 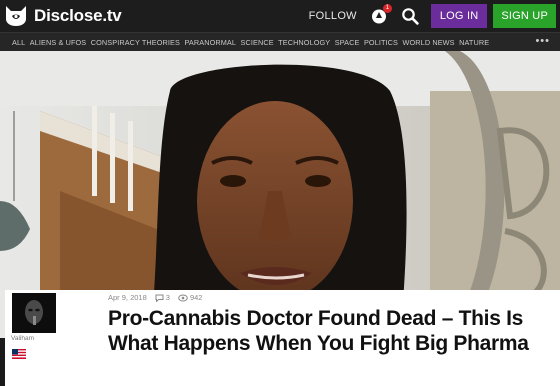 I want to click on us-flag-icon, so click(x=19, y=352).